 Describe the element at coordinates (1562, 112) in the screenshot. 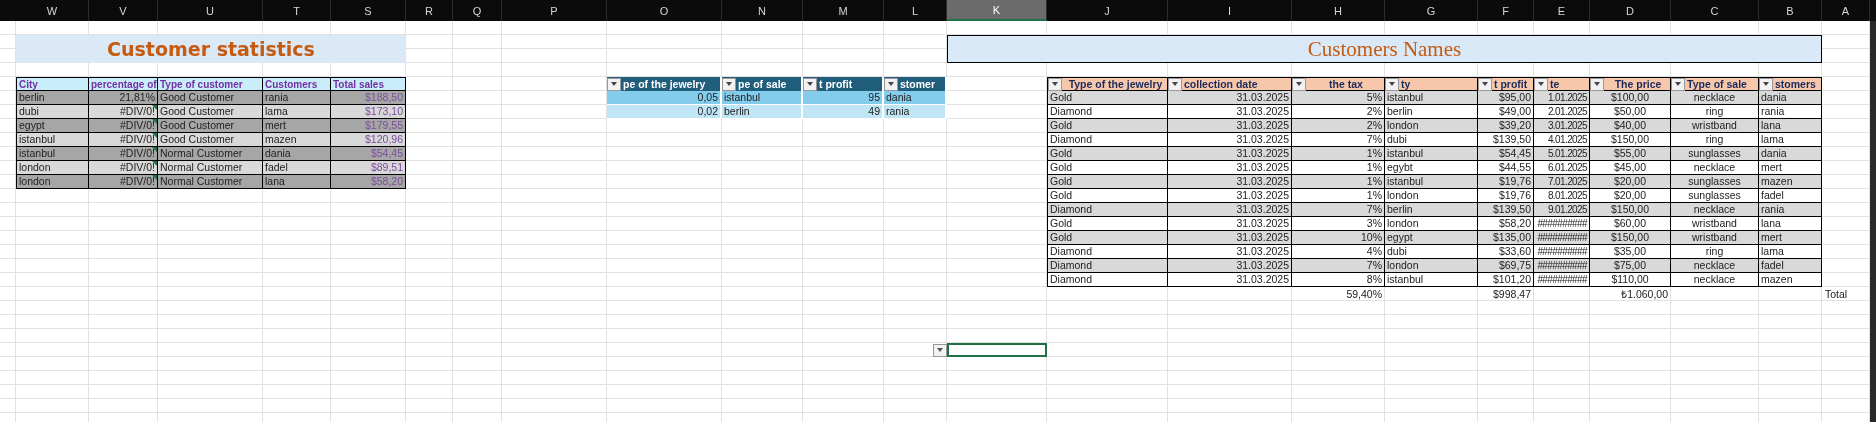

I see `table-cell: 2.01.2025` at that location.